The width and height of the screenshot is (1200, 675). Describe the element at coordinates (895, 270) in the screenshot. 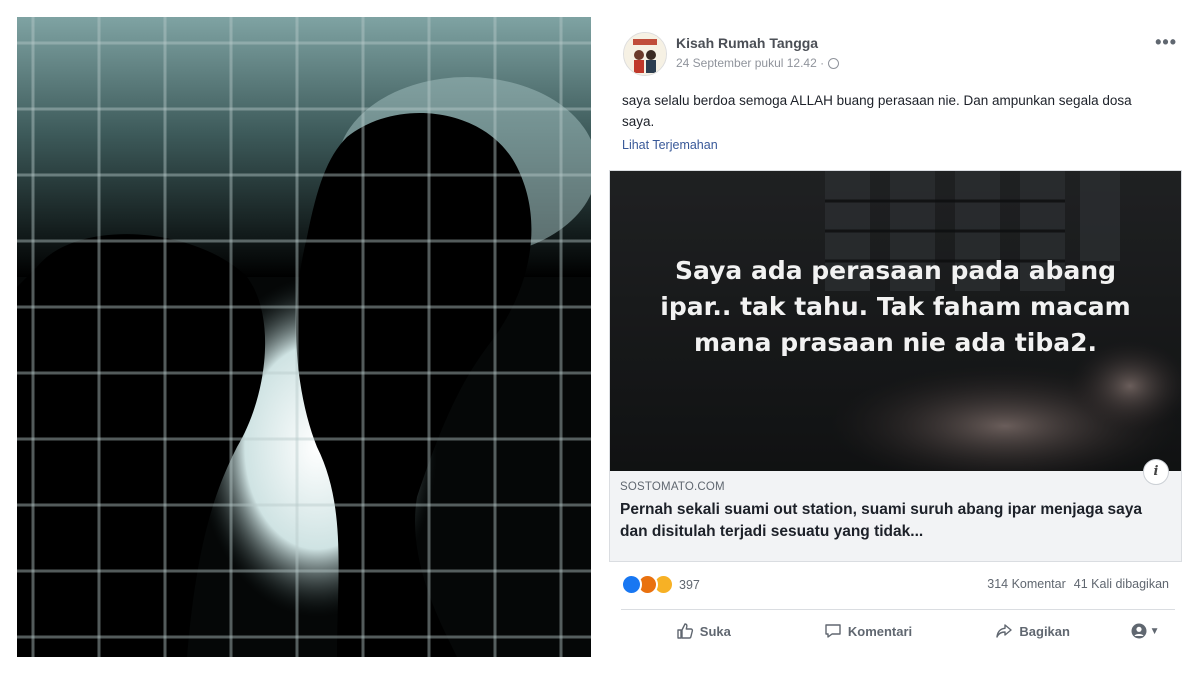

I see `caption-line: Saya ada perasaan pada abang` at that location.